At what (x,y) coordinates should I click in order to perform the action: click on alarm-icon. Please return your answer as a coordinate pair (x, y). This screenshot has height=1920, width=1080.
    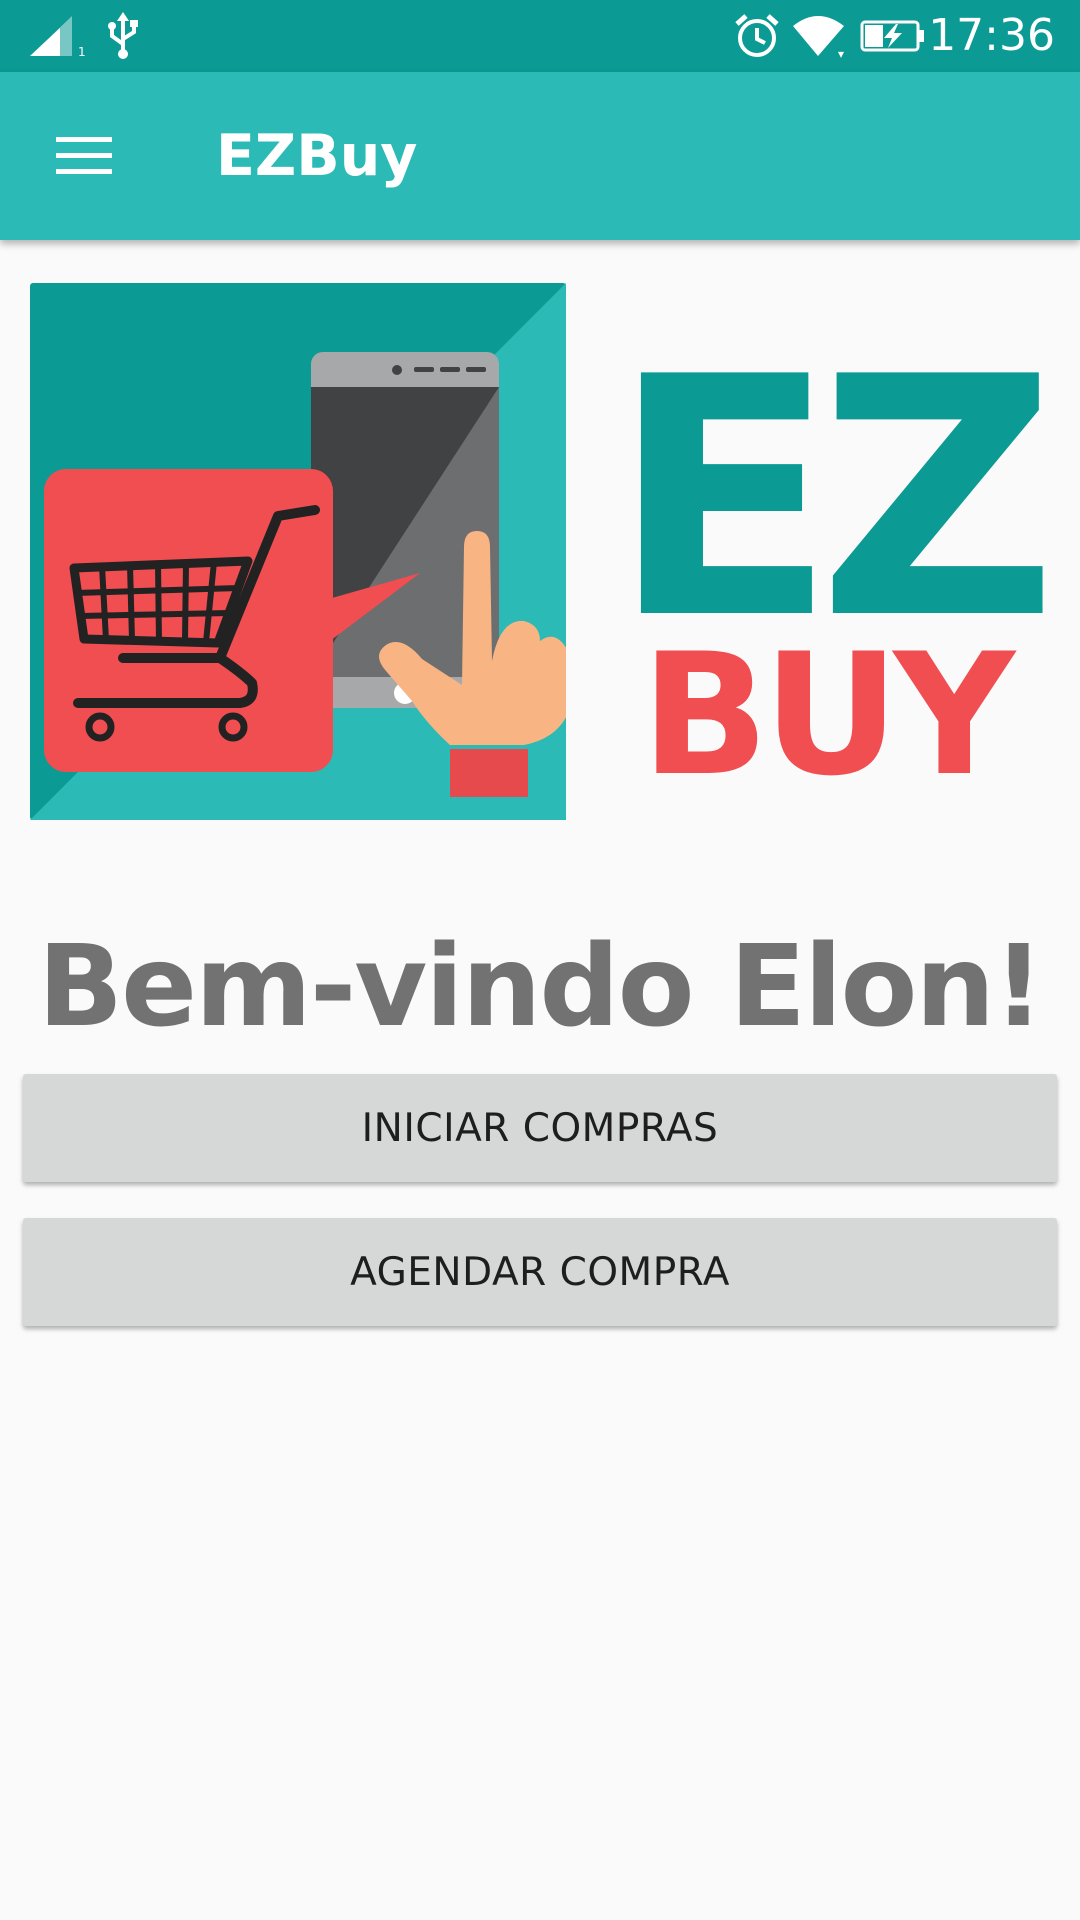
    Looking at the image, I should click on (757, 35).